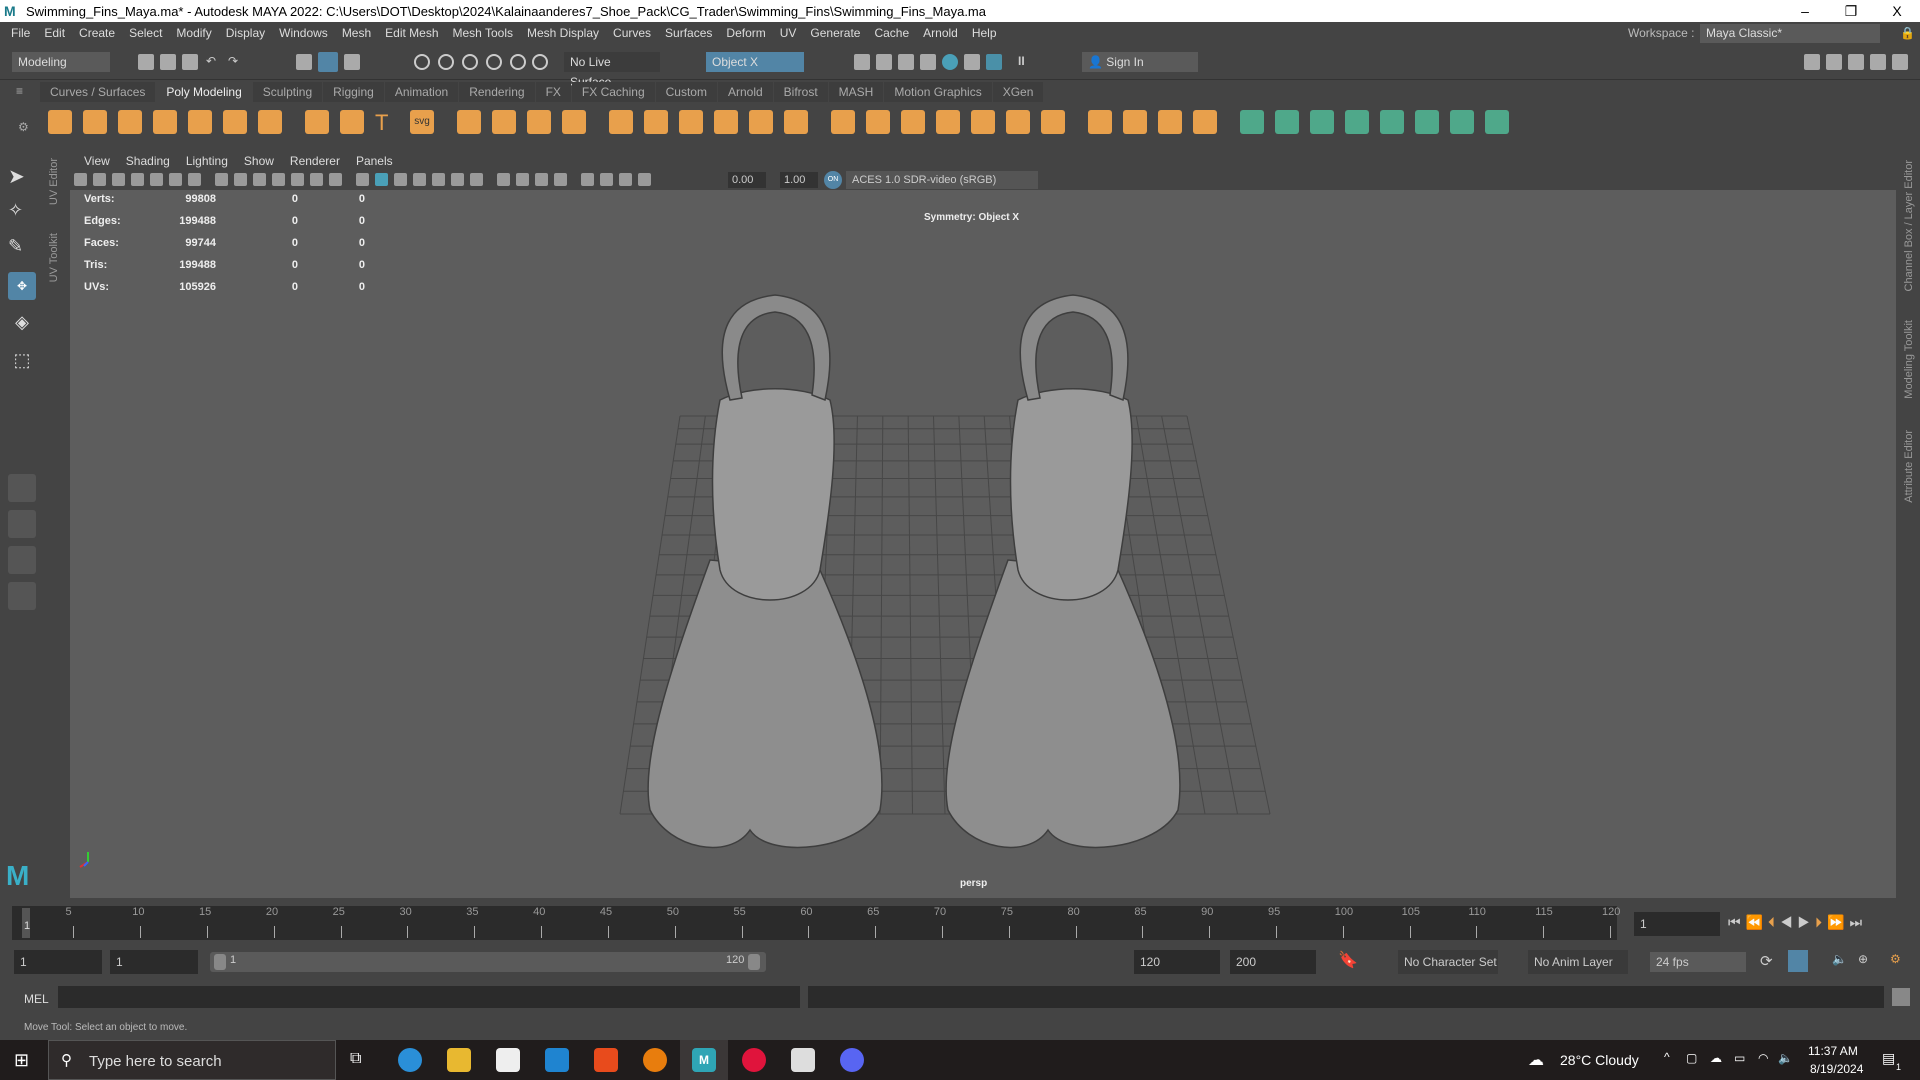 The image size is (1920, 1080). What do you see at coordinates (1497, 122) in the screenshot?
I see `uv-sew-icon` at bounding box center [1497, 122].